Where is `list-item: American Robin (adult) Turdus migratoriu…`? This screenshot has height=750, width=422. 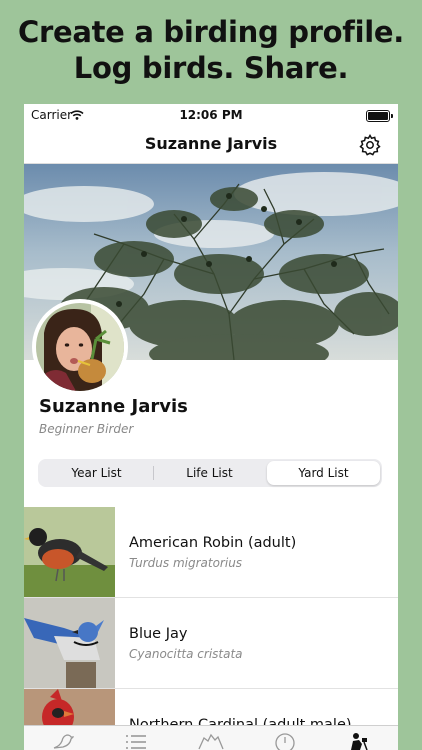 list-item: American Robin (adult) Turdus migratoriu… is located at coordinates (211, 552).